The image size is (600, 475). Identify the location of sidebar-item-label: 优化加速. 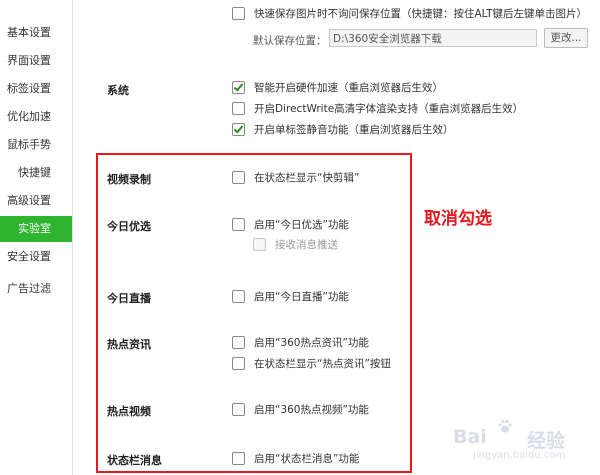
(29, 116).